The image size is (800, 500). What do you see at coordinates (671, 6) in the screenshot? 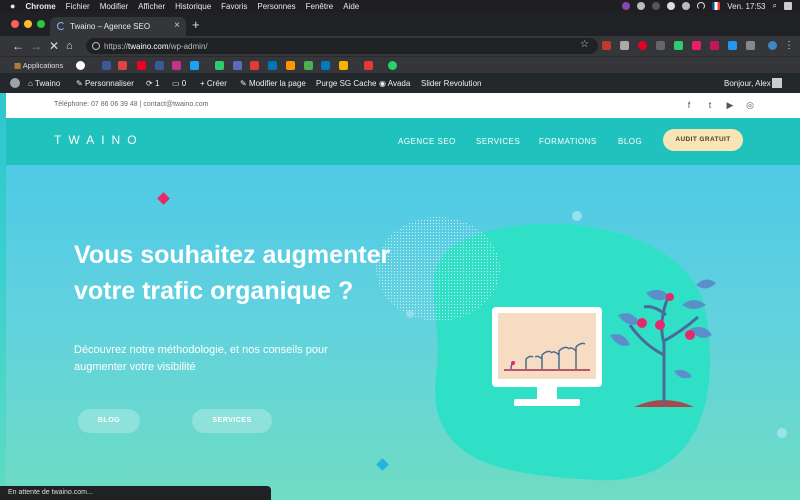
I see `cloud-icon` at bounding box center [671, 6].